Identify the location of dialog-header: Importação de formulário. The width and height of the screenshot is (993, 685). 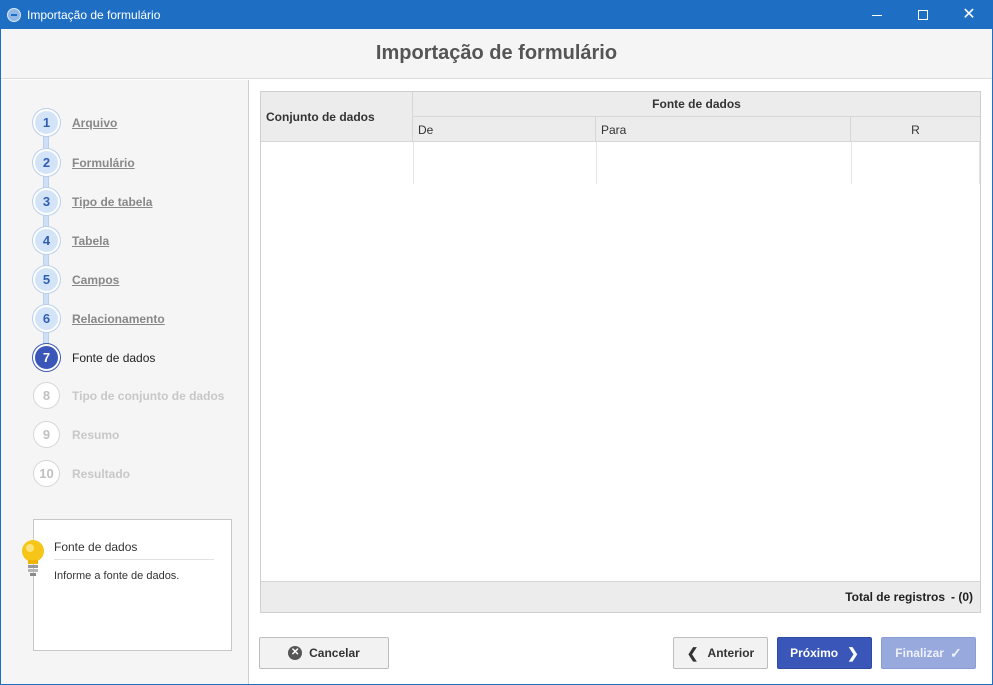
(496, 54).